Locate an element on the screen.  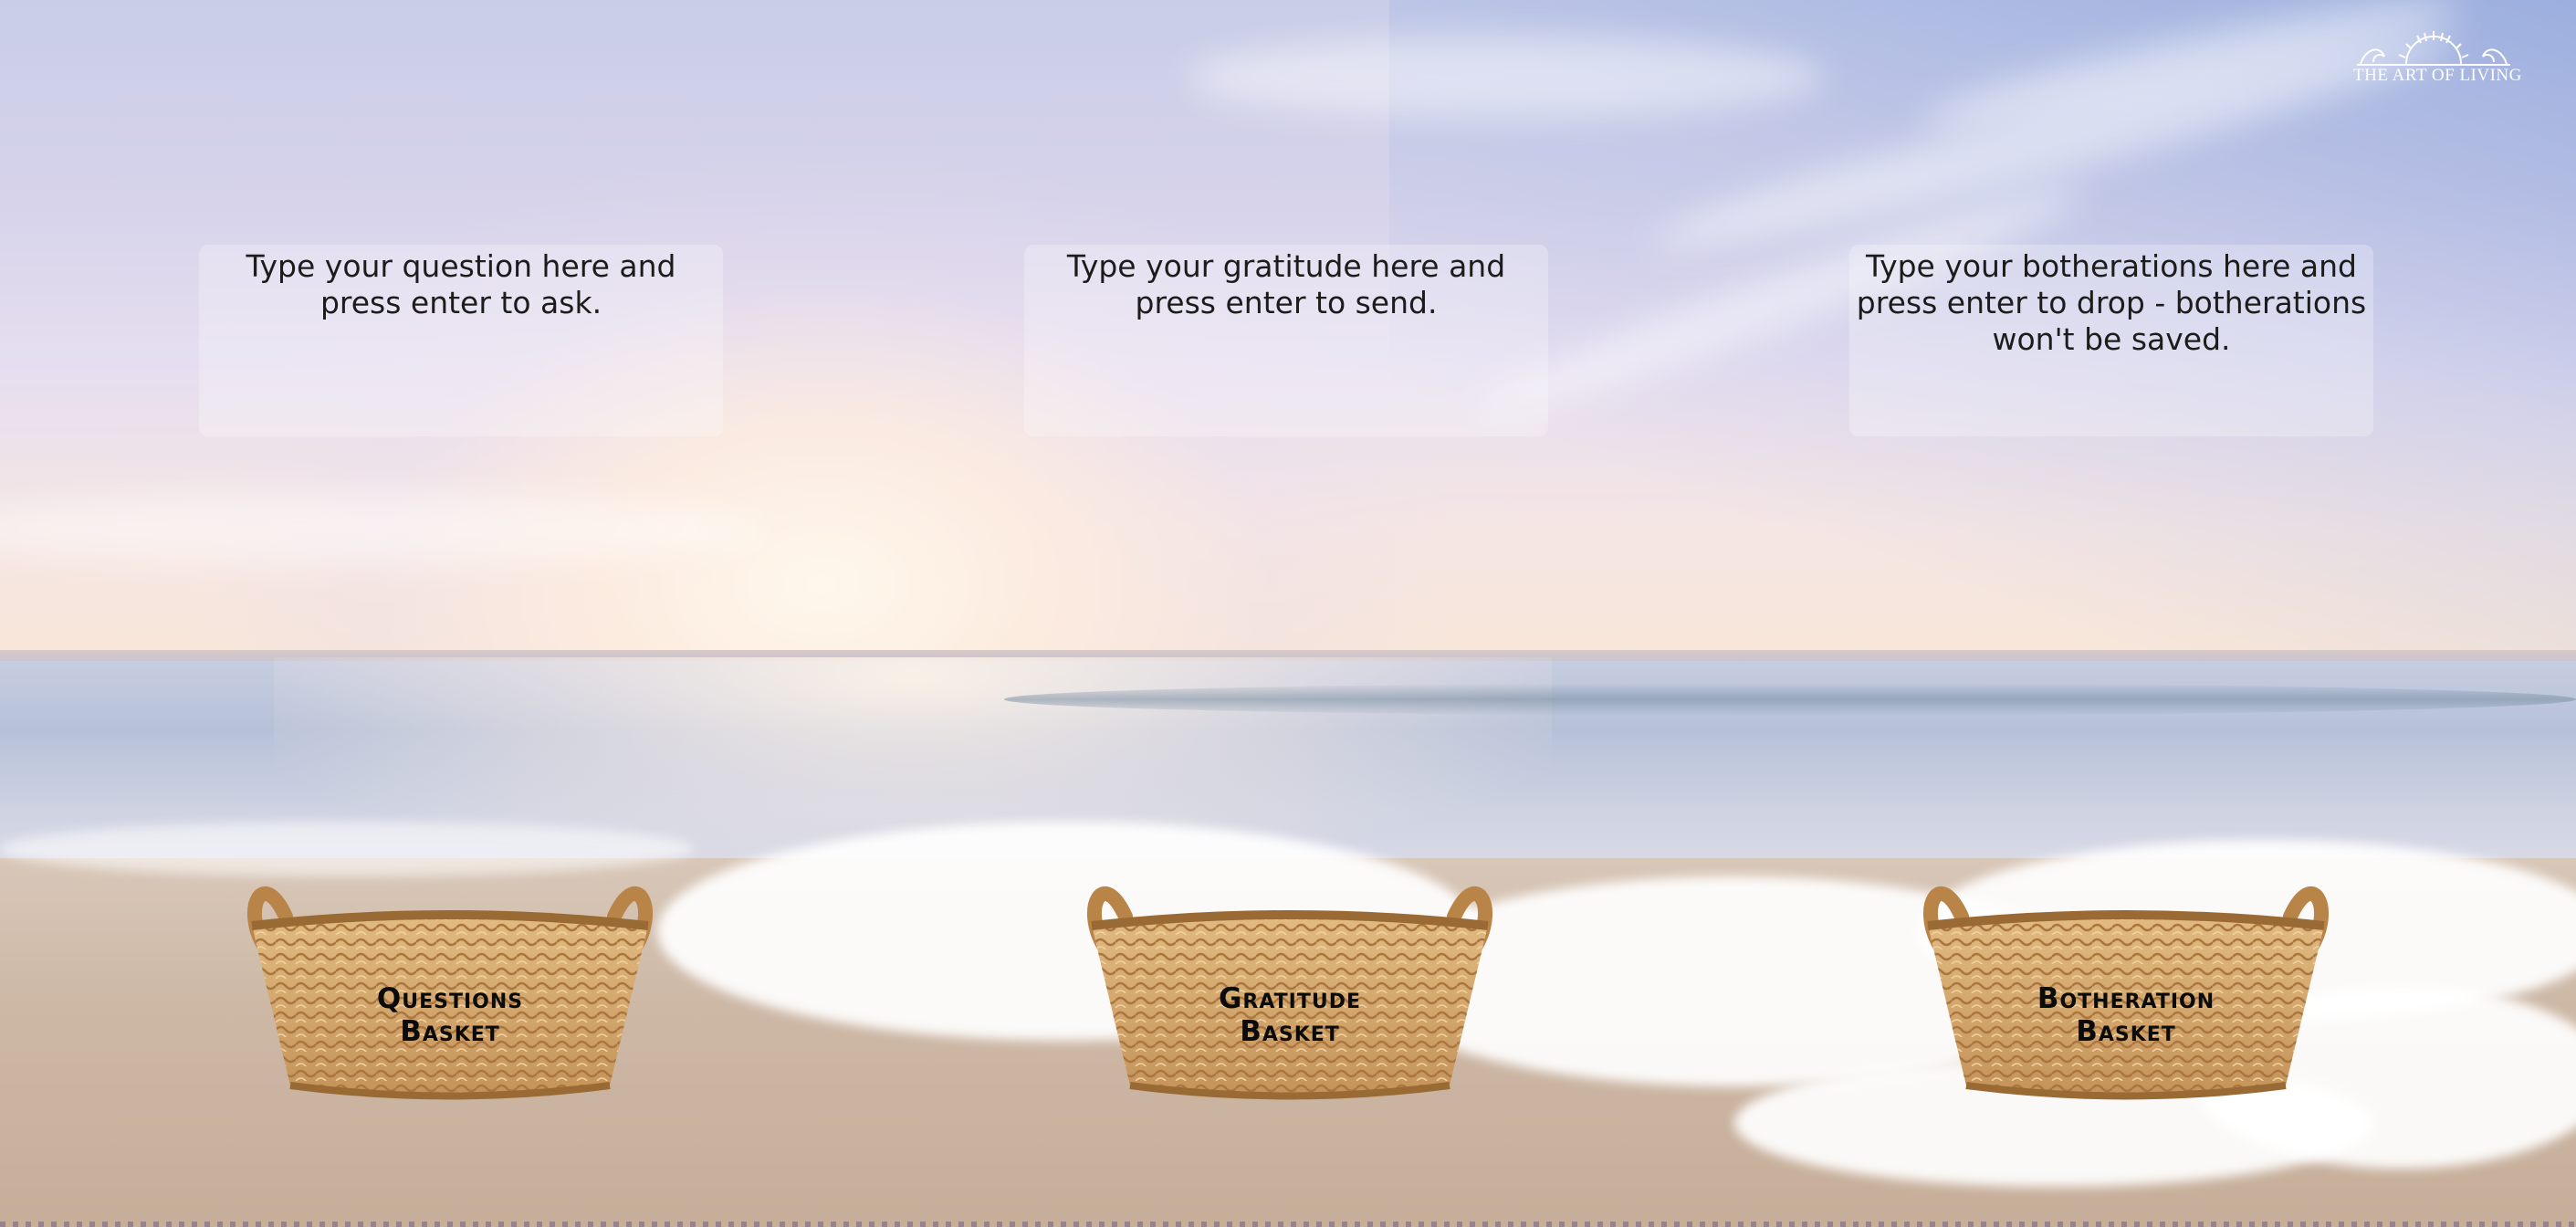
basket-label: Gratitude Basket is located at coordinates (1290, 1015).